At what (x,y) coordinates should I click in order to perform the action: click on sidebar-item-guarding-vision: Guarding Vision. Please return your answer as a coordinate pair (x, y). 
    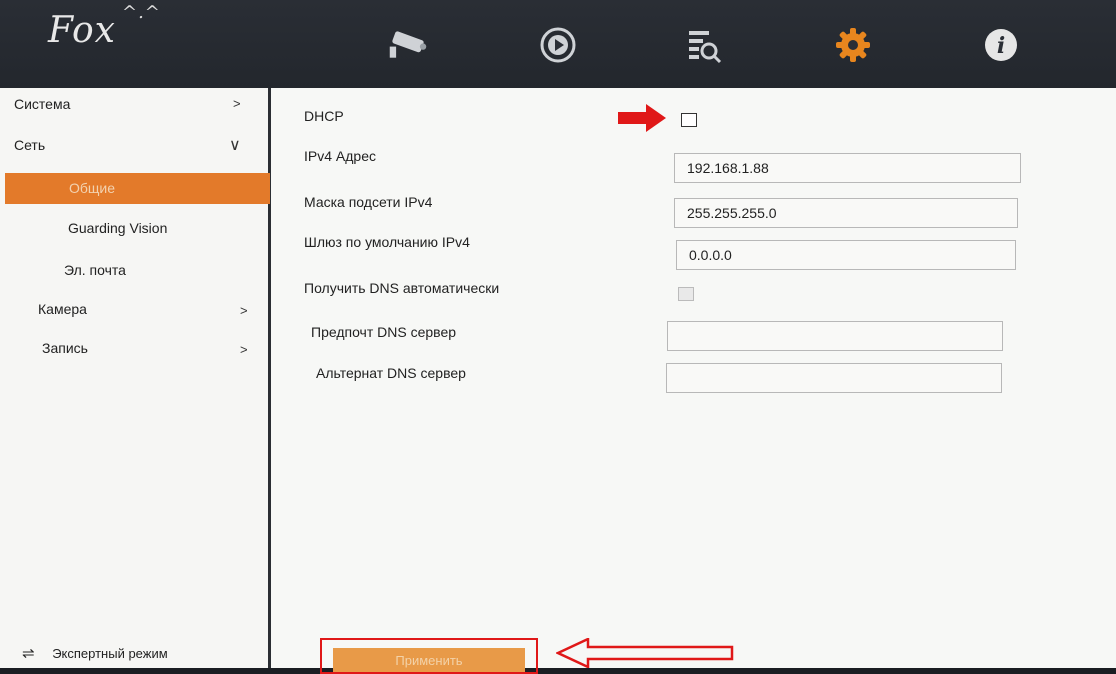
    Looking at the image, I should click on (117, 228).